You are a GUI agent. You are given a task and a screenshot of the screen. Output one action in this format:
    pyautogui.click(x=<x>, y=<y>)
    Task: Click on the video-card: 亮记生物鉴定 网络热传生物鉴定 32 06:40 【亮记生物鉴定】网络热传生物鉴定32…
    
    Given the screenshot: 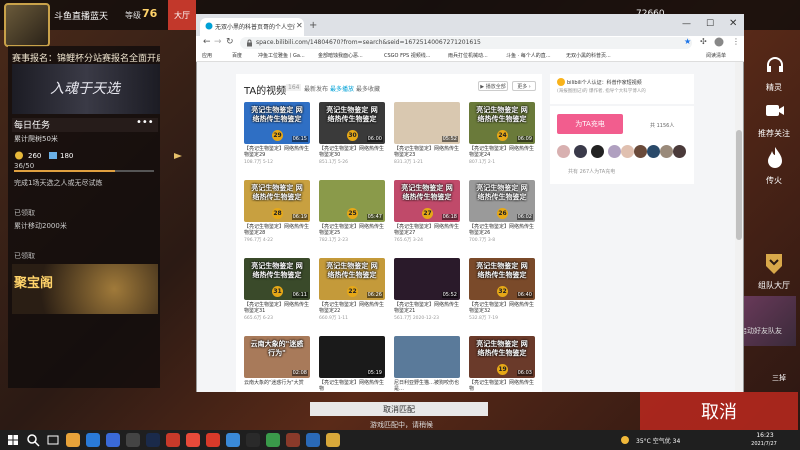 What is the action you would take?
    pyautogui.click(x=502, y=289)
    